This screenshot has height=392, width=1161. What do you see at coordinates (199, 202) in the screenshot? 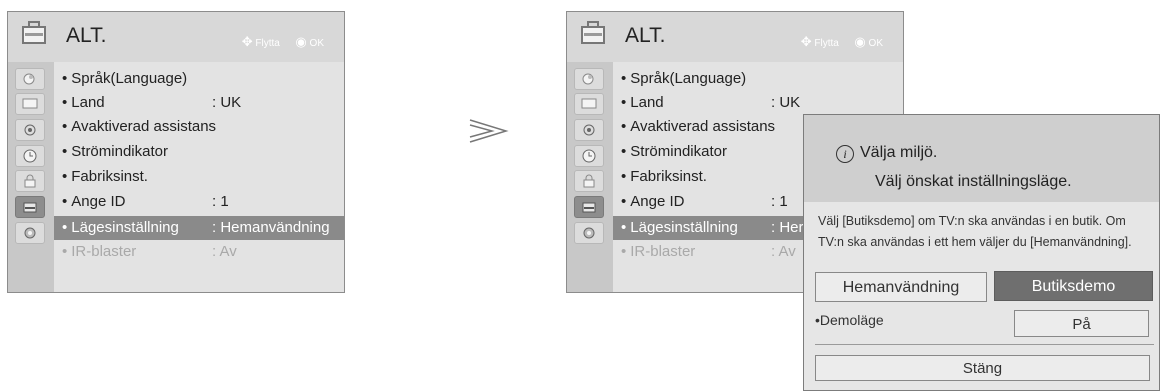
I see `menu-item-set-id: Ange ID: 1` at bounding box center [199, 202].